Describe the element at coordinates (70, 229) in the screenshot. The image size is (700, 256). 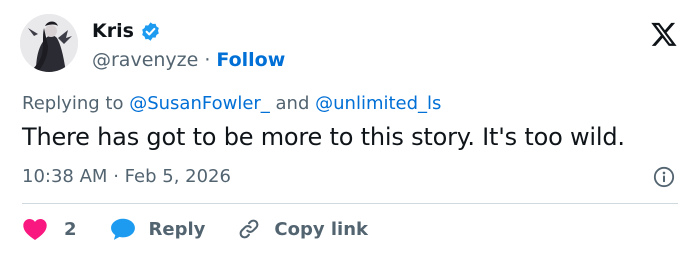
I see `like-count: 2` at that location.